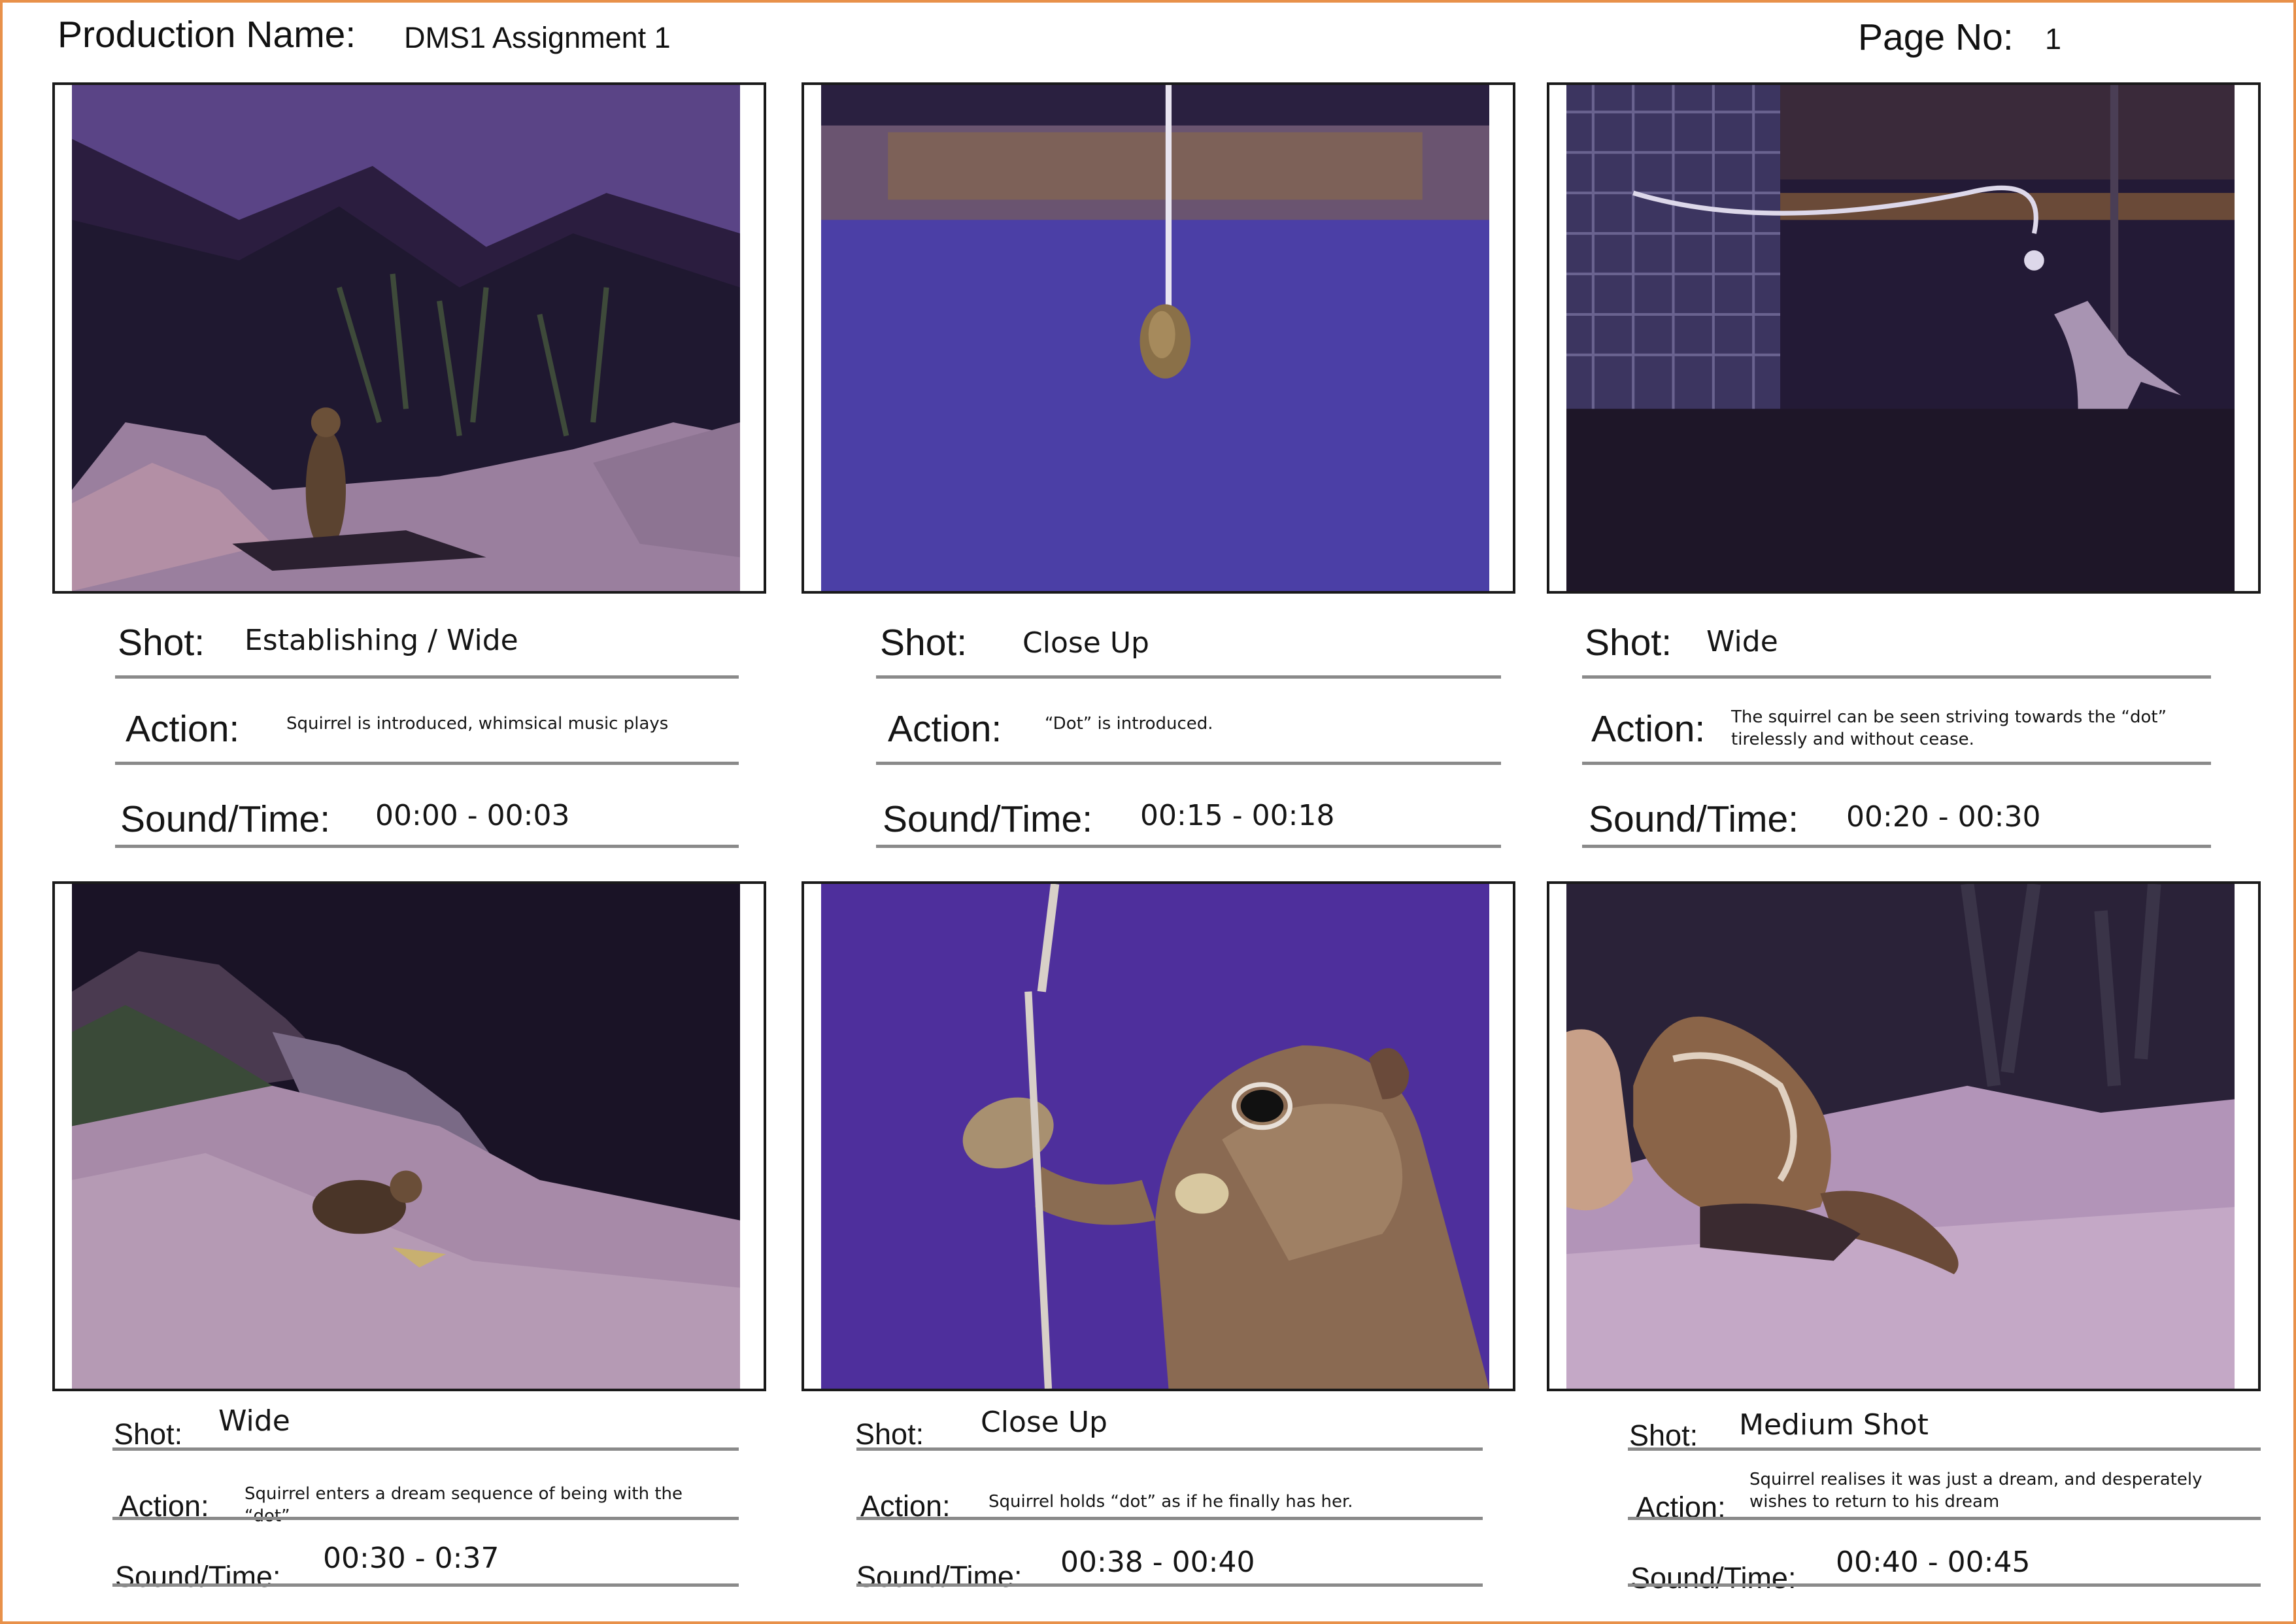  Describe the element at coordinates (1933, 1563) in the screenshot. I see `sound-time-value-6: 00:40 - 00:45` at that location.